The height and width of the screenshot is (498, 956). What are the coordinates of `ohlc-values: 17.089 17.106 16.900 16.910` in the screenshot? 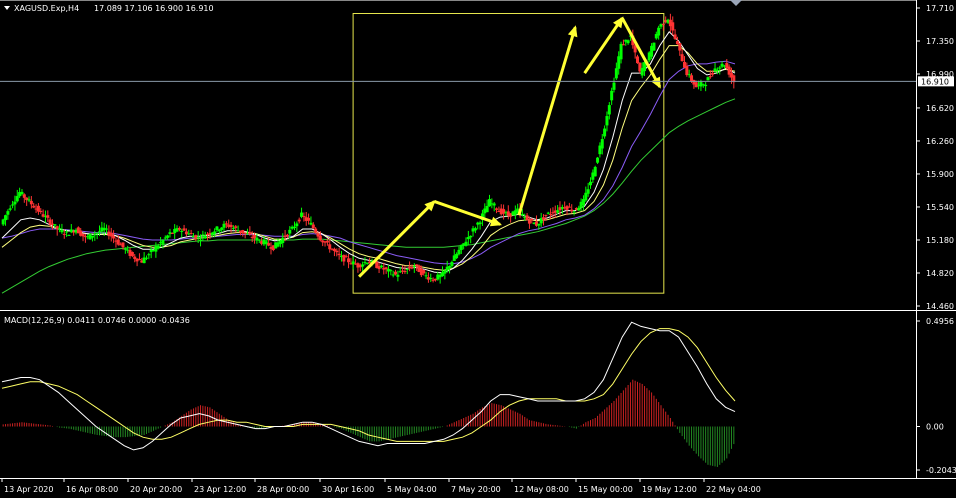 It's located at (154, 8).